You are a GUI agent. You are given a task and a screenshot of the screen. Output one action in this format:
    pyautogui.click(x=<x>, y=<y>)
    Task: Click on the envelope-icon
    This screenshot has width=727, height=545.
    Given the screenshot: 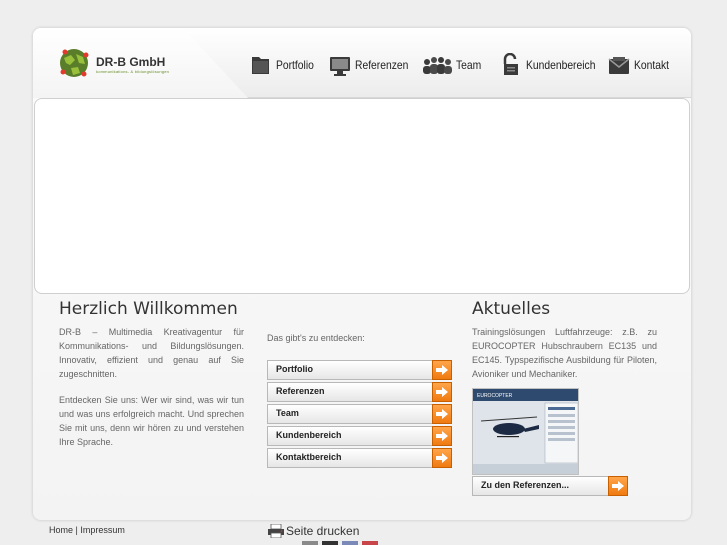 What is the action you would take?
    pyautogui.click(x=619, y=65)
    